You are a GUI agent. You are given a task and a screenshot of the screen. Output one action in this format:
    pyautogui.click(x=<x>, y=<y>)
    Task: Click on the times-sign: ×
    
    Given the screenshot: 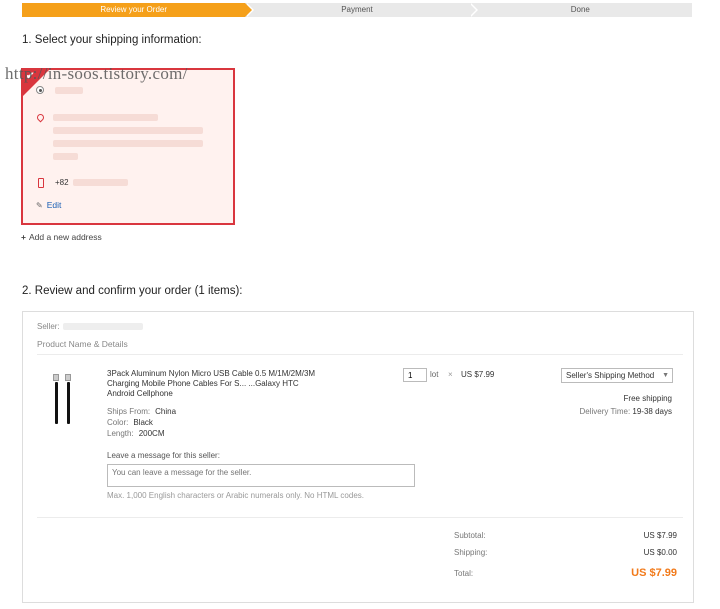 What is the action you would take?
    pyautogui.click(x=450, y=374)
    